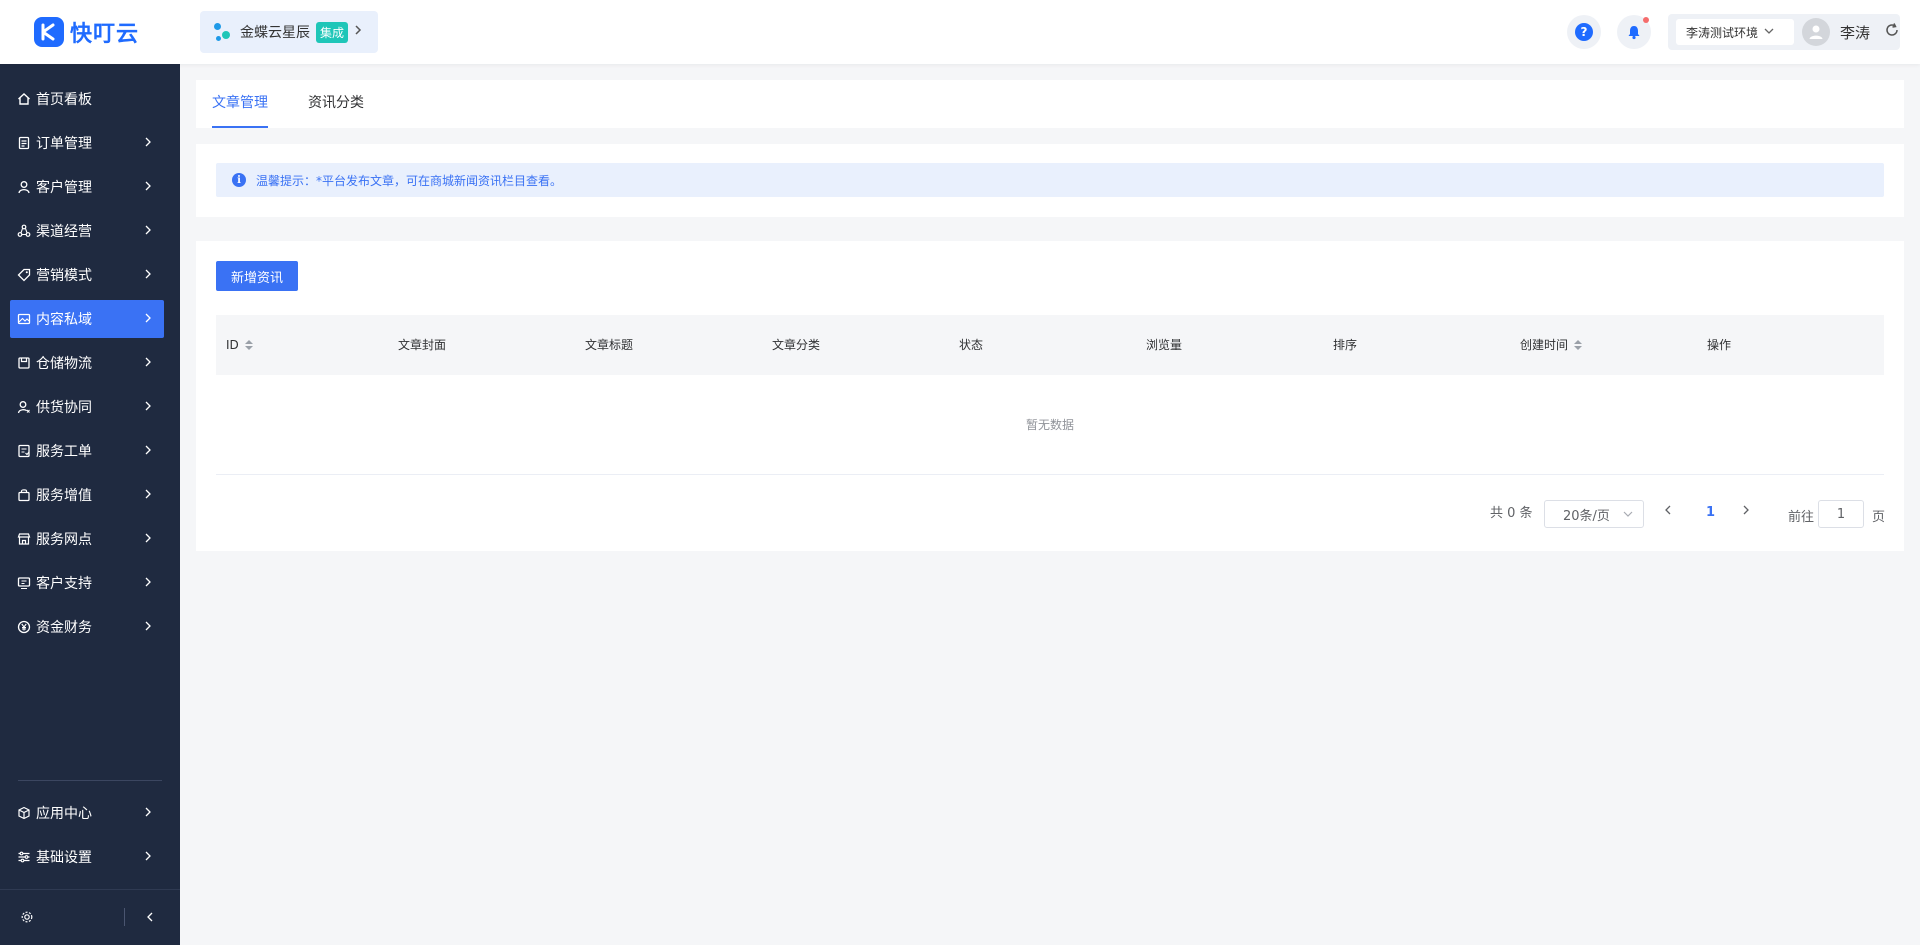  What do you see at coordinates (336, 104) in the screenshot?
I see `tab-news-category: 资讯分类` at bounding box center [336, 104].